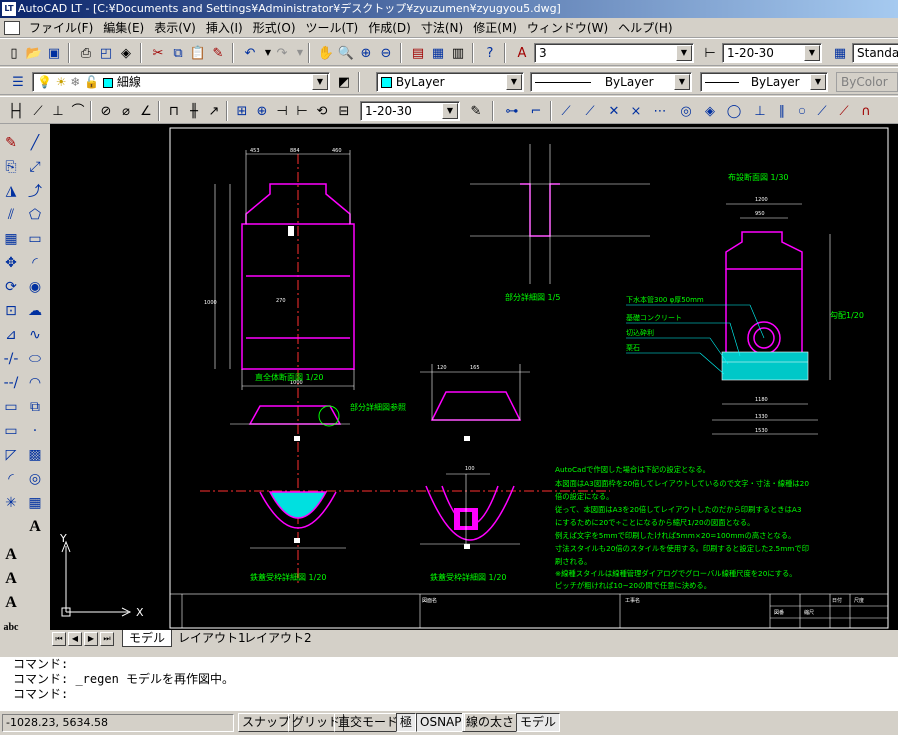  Describe the element at coordinates (78, 111) in the screenshot. I see `arc-length-dim-icon: ⌒` at that location.